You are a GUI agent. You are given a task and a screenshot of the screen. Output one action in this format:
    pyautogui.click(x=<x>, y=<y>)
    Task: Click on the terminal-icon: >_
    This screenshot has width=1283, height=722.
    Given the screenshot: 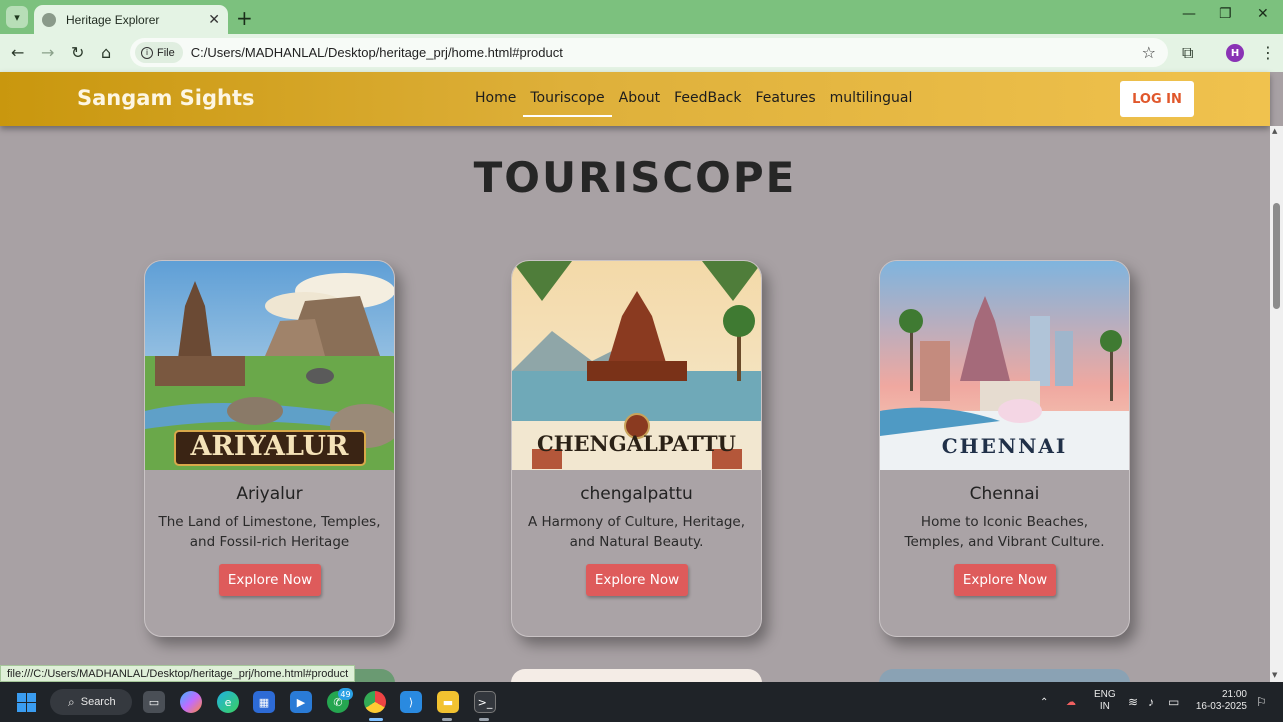 What is the action you would take?
    pyautogui.click(x=485, y=702)
    